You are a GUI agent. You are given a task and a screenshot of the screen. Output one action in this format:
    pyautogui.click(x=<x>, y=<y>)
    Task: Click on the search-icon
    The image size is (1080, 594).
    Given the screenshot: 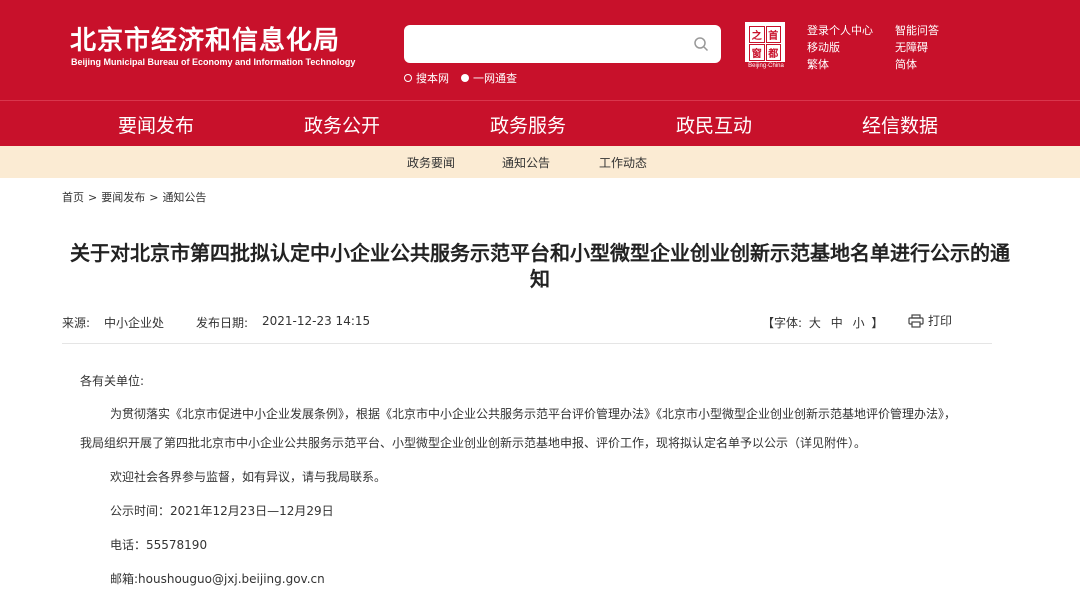 What is the action you would take?
    pyautogui.click(x=701, y=44)
    